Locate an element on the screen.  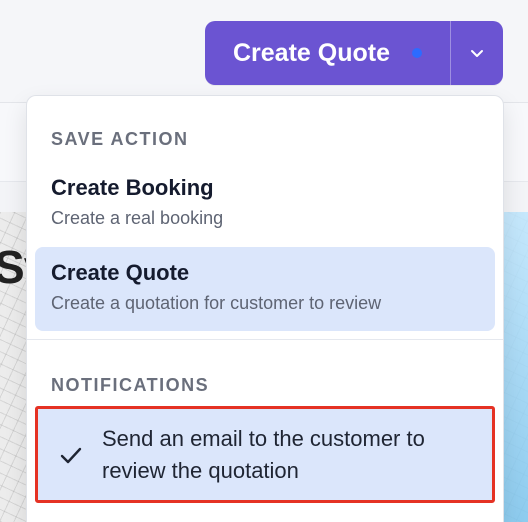
save-action-heading: SAVE ACTION is located at coordinates (120, 139).